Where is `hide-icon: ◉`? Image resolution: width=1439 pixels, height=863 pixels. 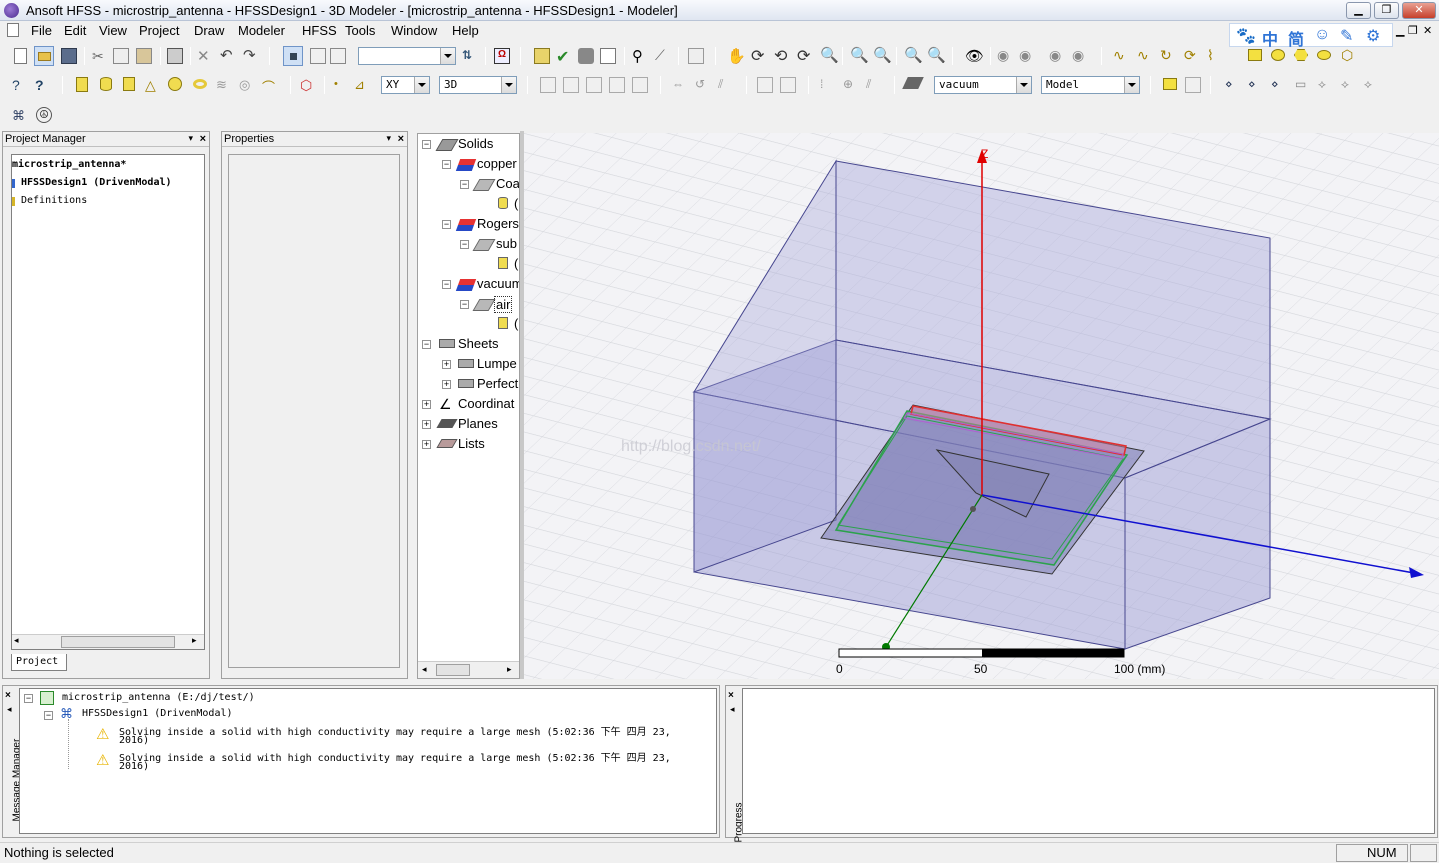 hide-icon: ◉ is located at coordinates (1005, 55).